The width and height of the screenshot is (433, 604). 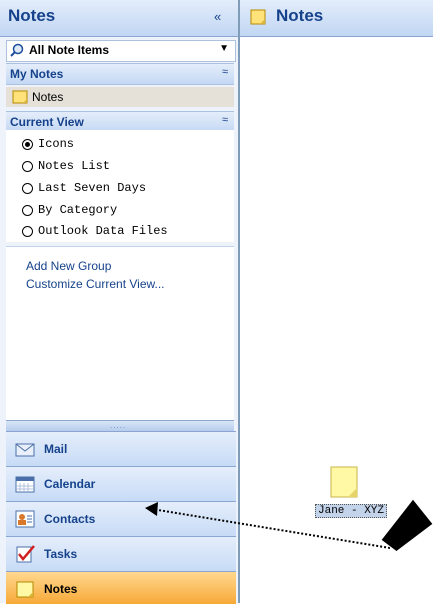 I want to click on mail-button-label: Mail, so click(x=56, y=449).